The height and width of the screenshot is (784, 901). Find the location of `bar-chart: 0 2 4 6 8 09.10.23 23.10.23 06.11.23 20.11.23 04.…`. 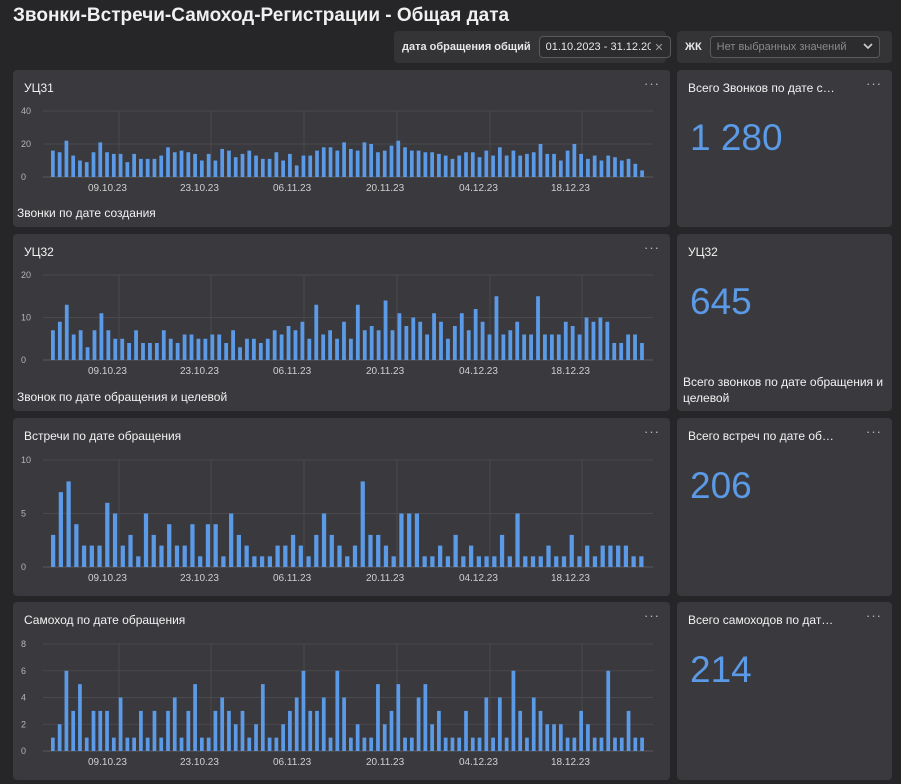

bar-chart: 0 2 4 6 8 09.10.23 23.10.23 06.11.23 20.11.23 04.… is located at coordinates (337, 703).